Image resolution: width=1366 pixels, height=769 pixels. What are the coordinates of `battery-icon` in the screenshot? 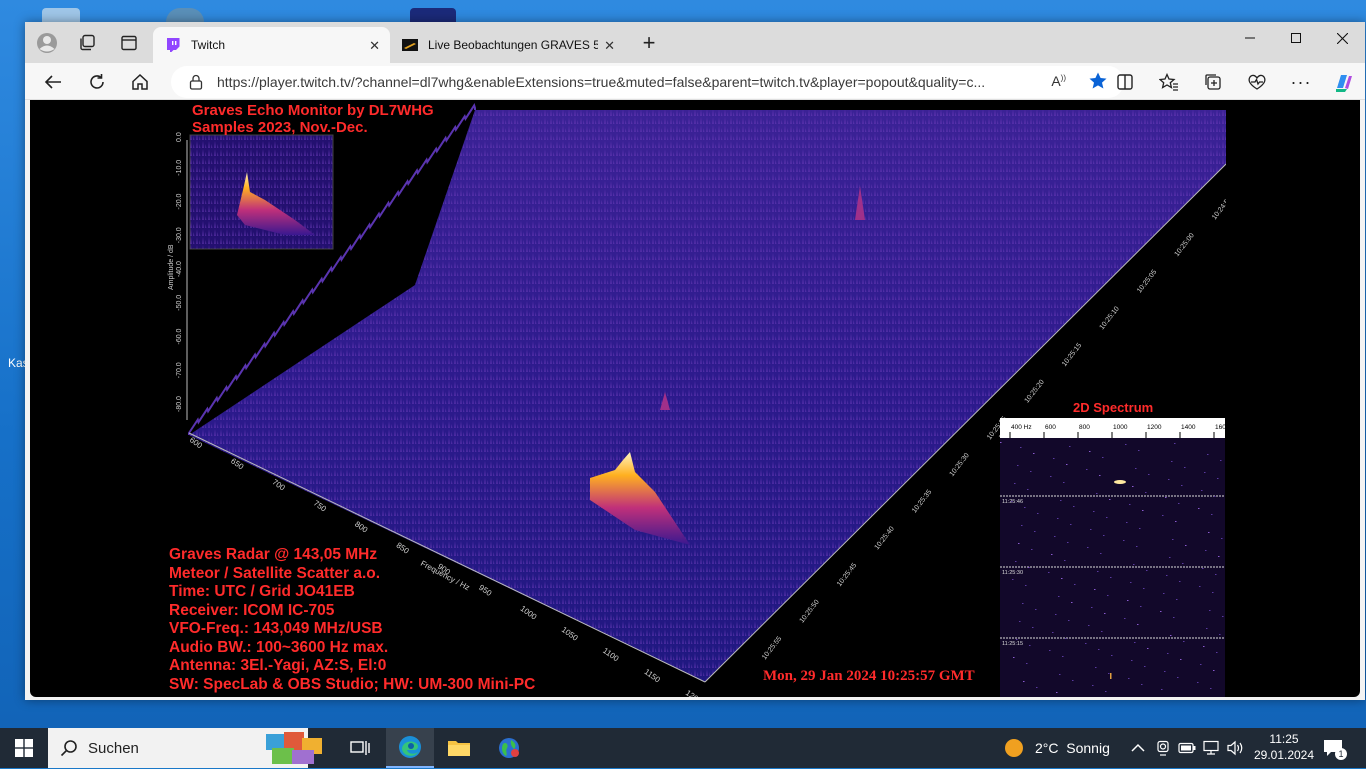 It's located at (1187, 748).